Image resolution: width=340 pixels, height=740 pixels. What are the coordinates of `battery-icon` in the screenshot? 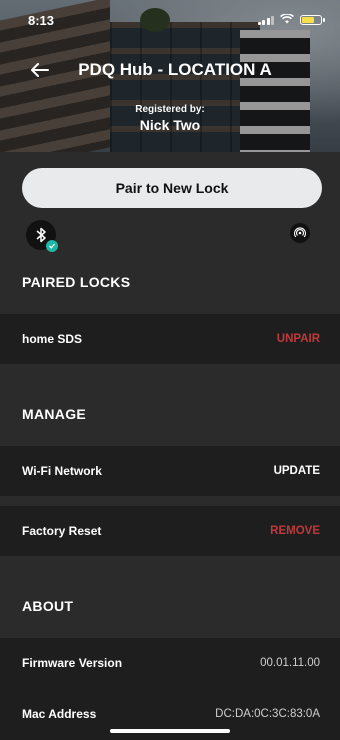 It's located at (312, 20).